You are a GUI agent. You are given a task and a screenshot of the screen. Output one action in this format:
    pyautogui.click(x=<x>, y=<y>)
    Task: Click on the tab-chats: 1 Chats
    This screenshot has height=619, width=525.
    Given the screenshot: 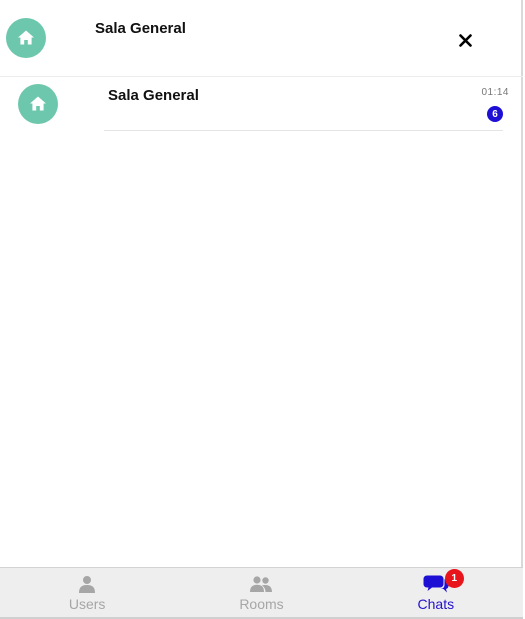 What is the action you would take?
    pyautogui.click(x=436, y=592)
    